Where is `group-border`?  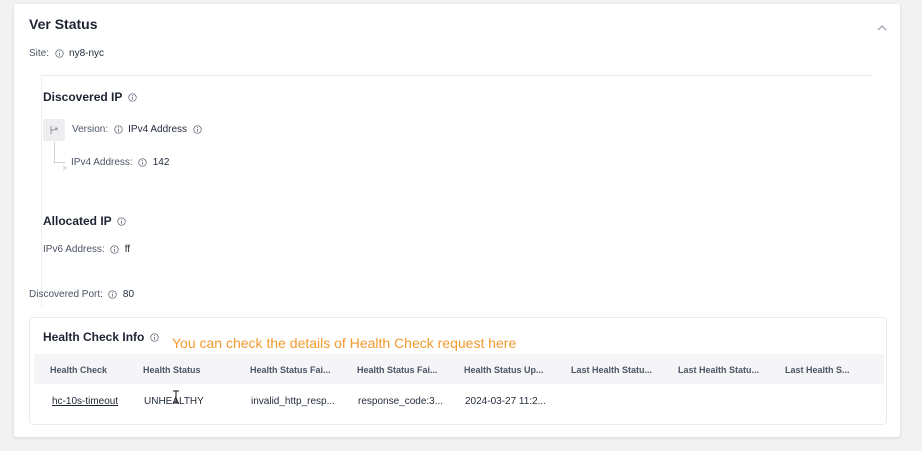 group-border is located at coordinates (41, 191).